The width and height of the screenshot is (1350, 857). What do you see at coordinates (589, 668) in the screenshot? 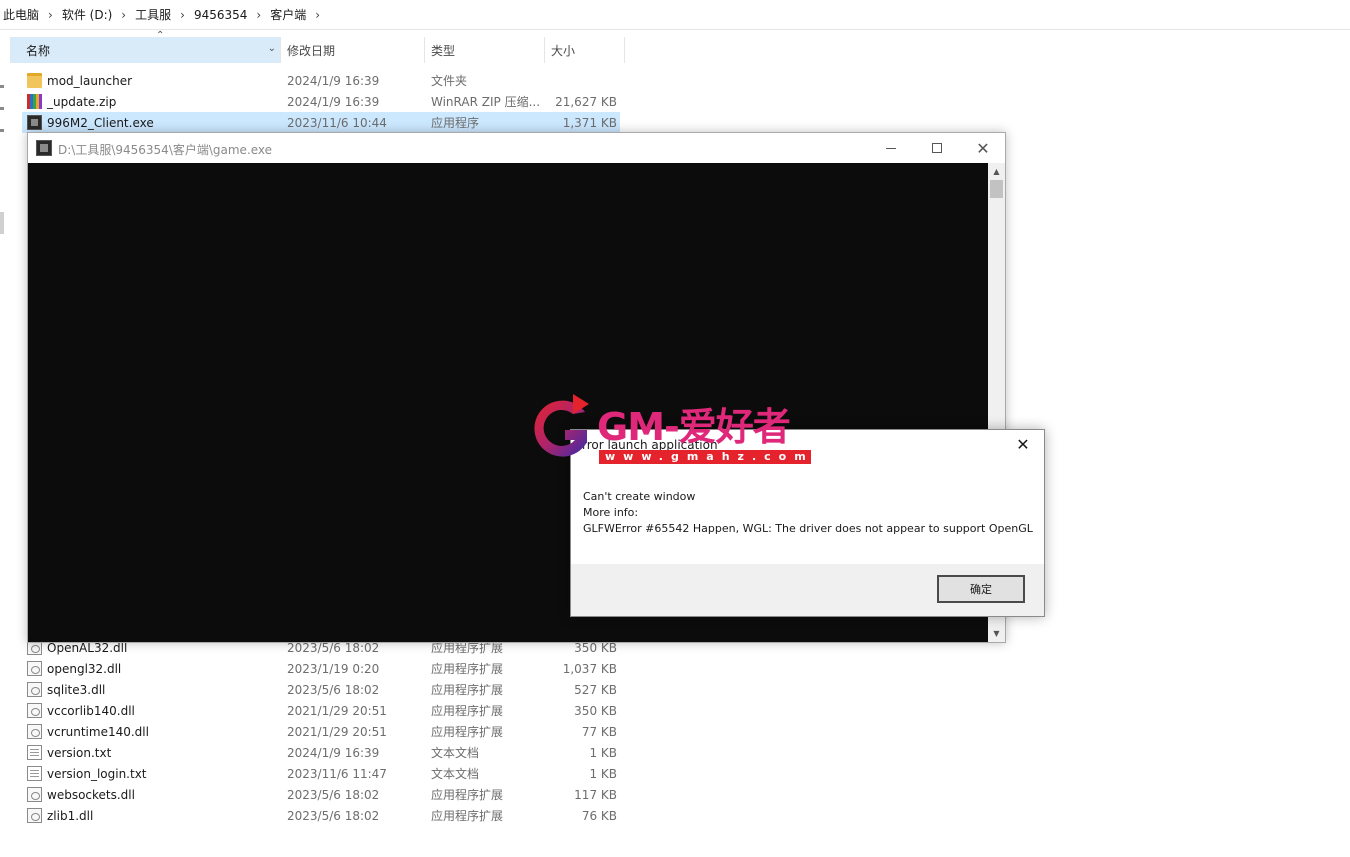
I see `file-size: 1,037 KB` at bounding box center [589, 668].